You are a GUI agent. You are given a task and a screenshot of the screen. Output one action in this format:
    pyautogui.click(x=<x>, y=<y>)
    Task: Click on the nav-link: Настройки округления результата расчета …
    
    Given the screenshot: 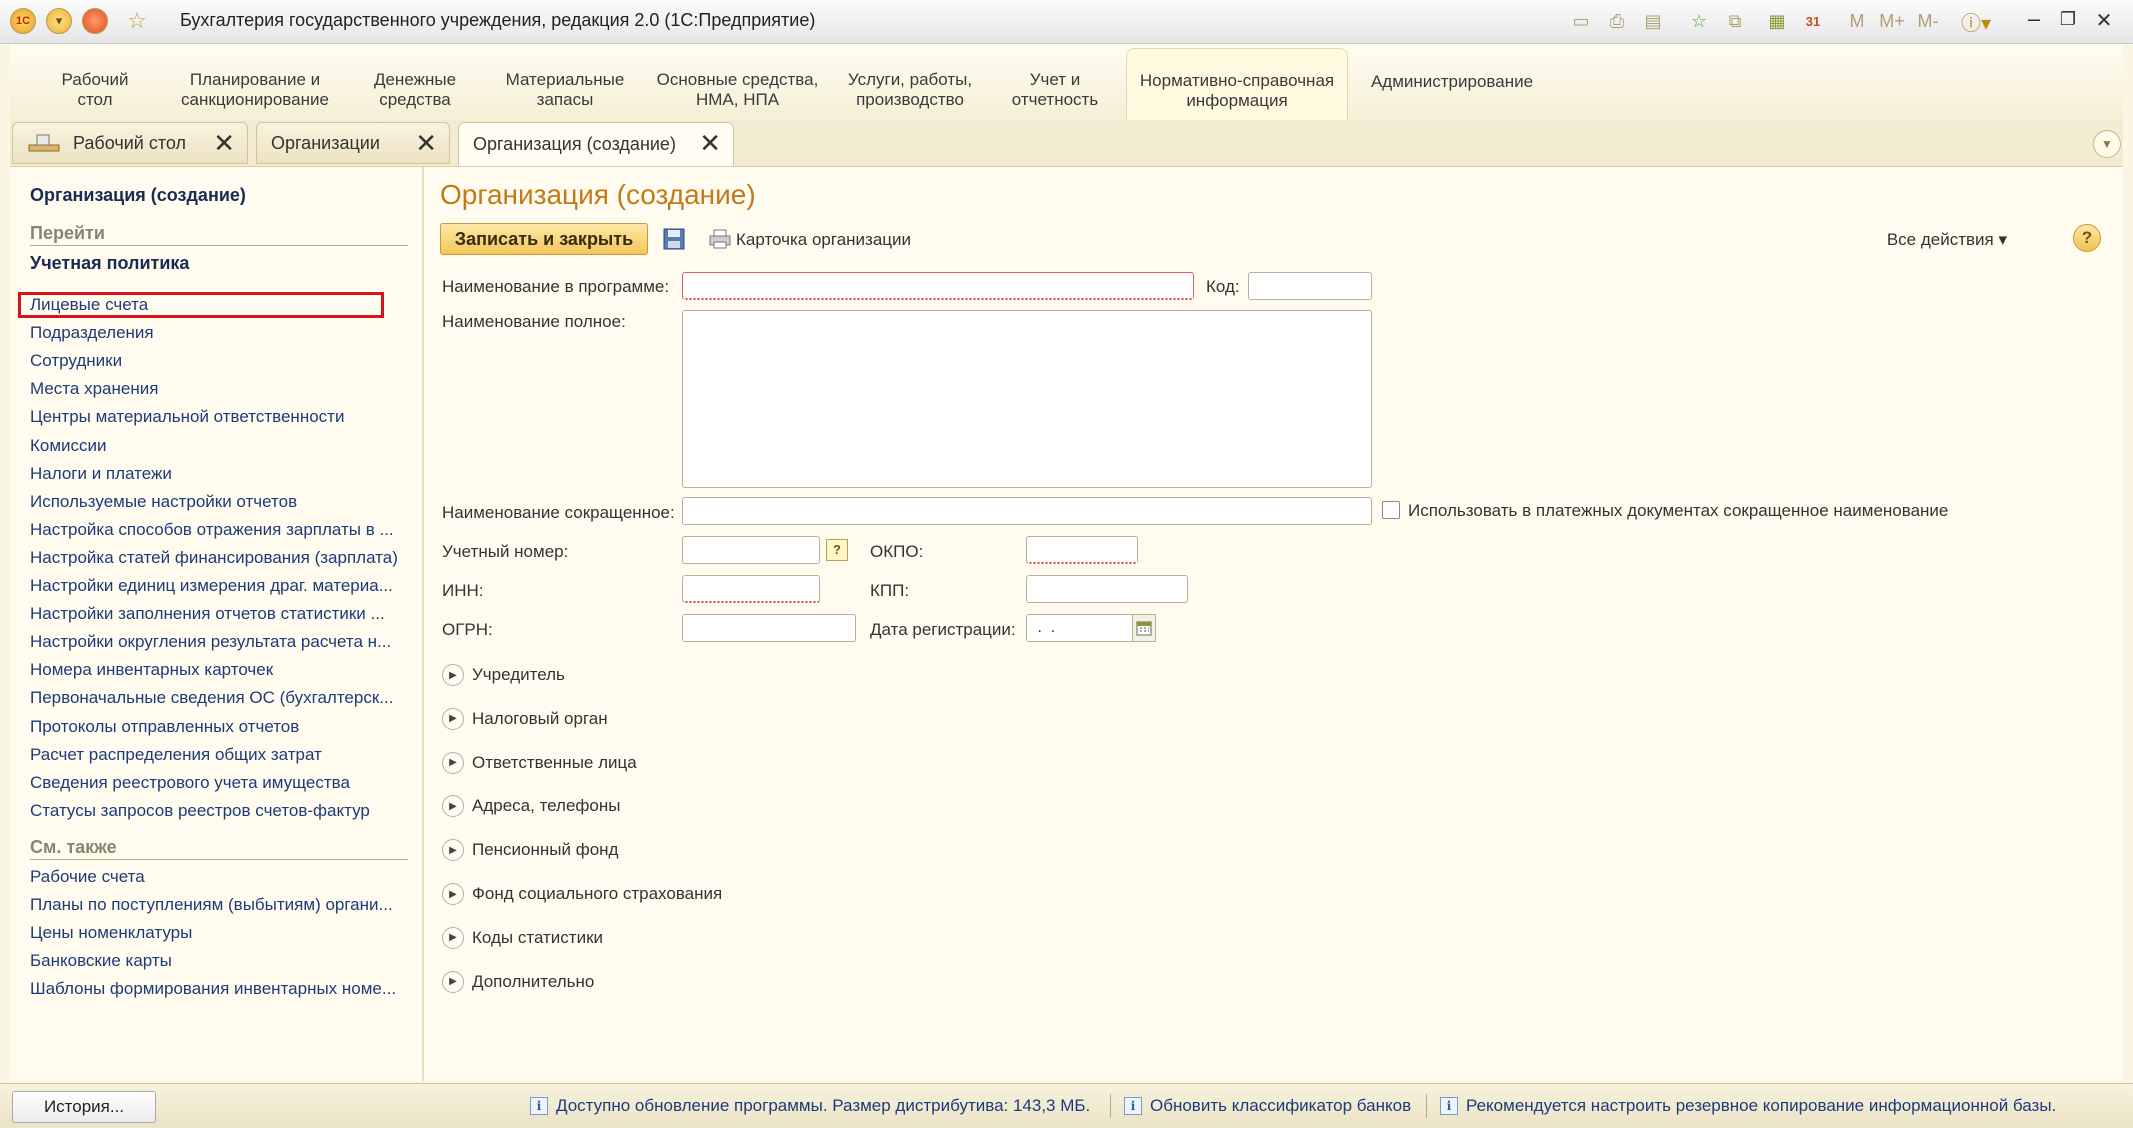 What is the action you would take?
    pyautogui.click(x=220, y=642)
    